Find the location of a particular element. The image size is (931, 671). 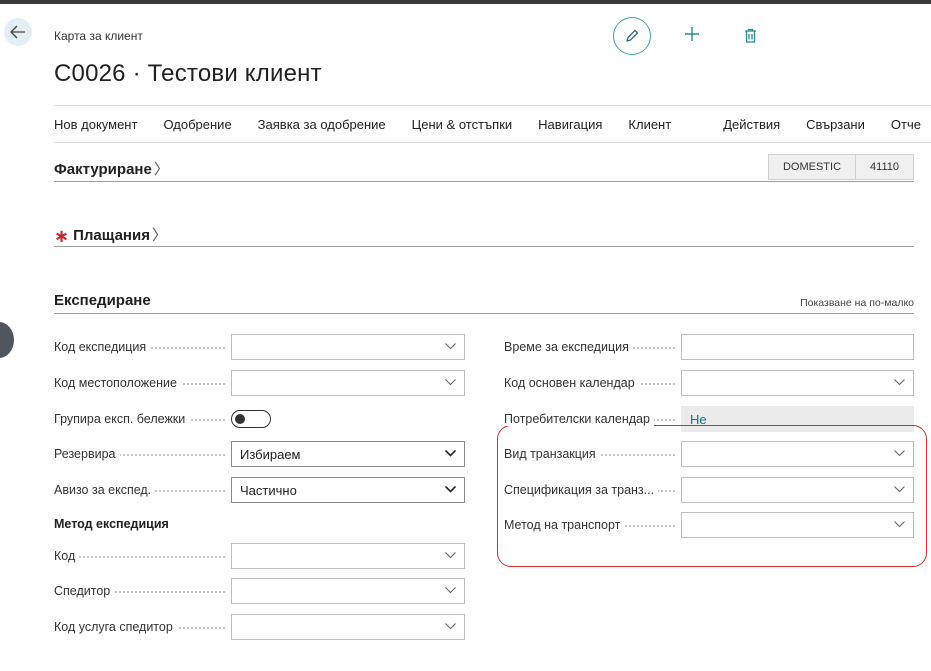

shipping-advice-value: Частично is located at coordinates (268, 490).